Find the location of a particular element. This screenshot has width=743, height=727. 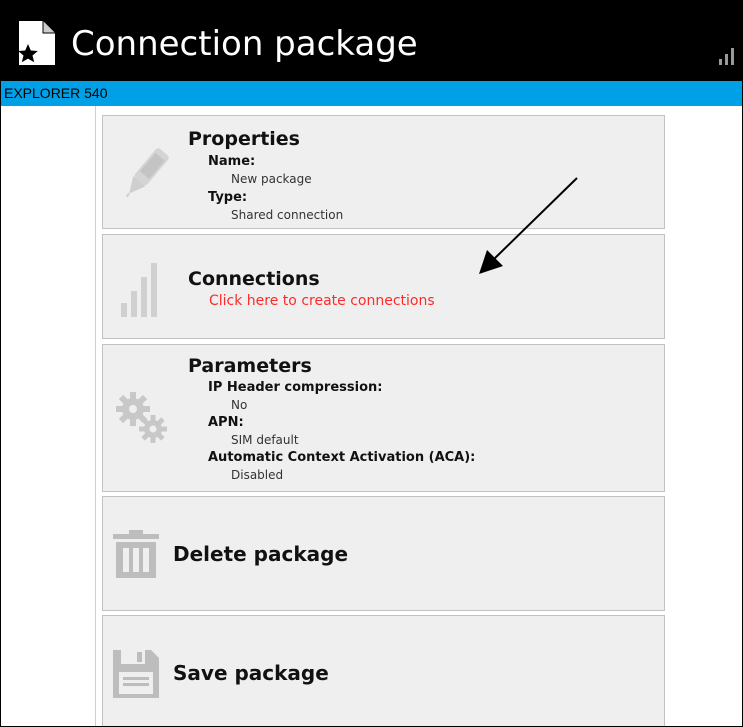

divider is located at coordinates (95, 416).